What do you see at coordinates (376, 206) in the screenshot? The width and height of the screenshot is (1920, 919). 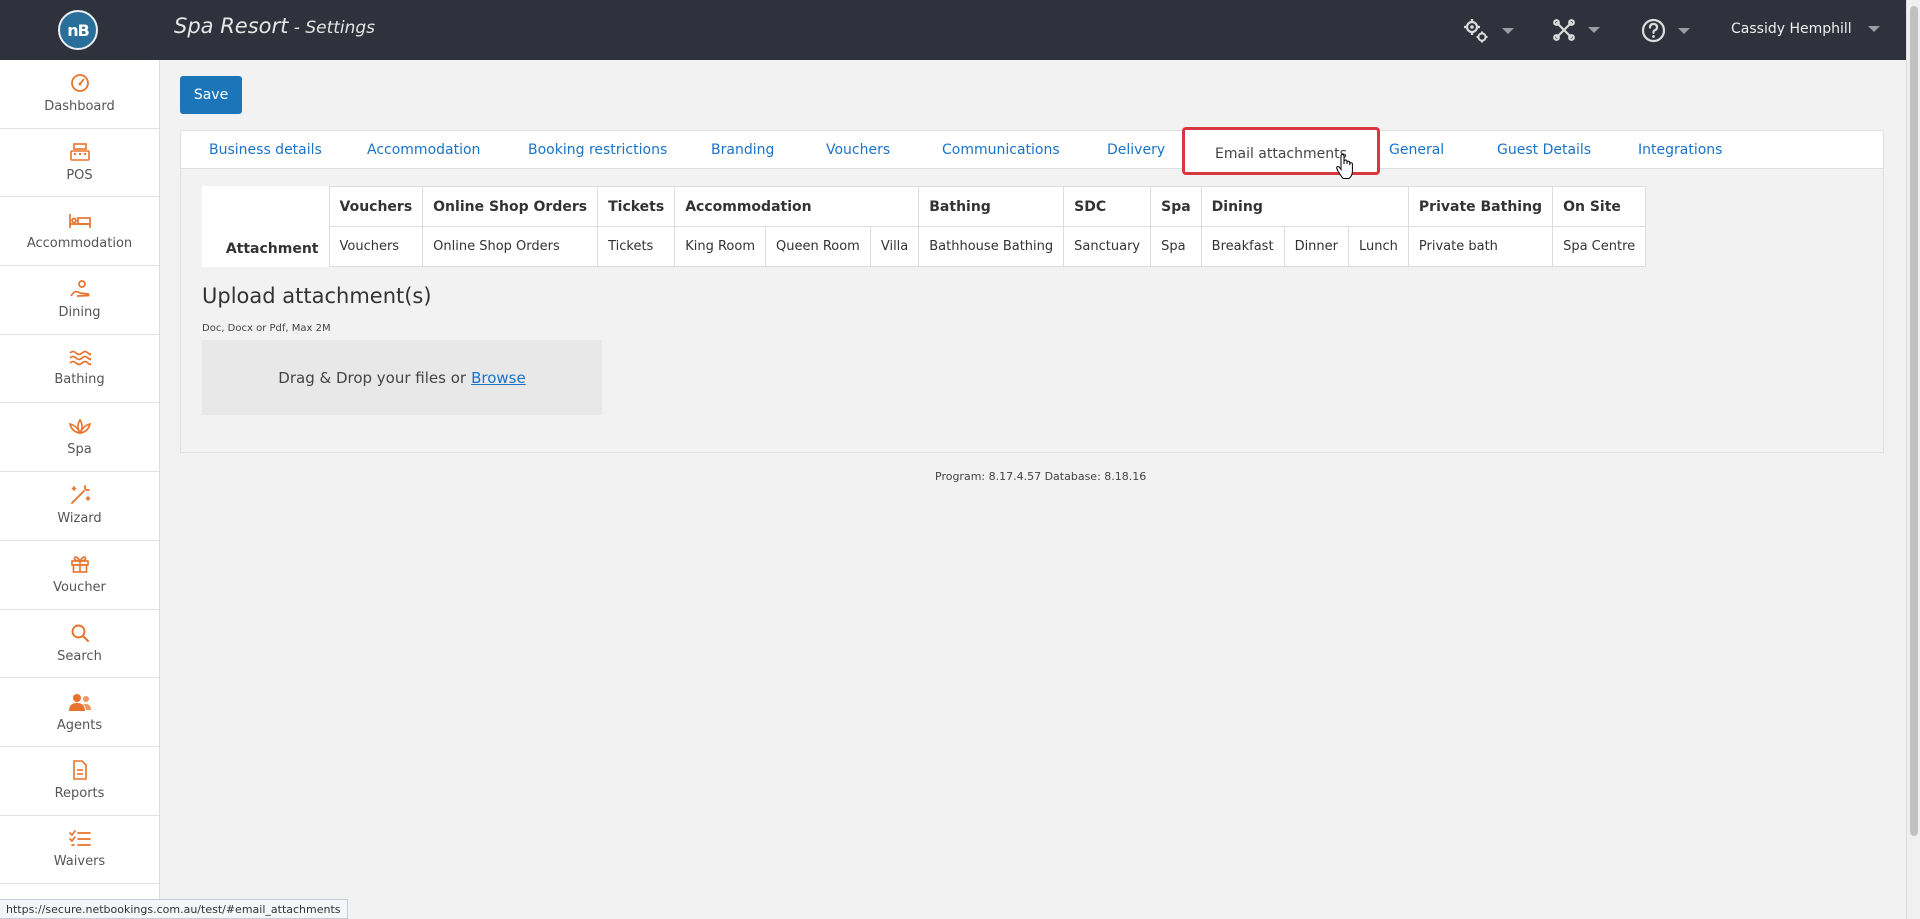 I see `group-header: Vouchers` at bounding box center [376, 206].